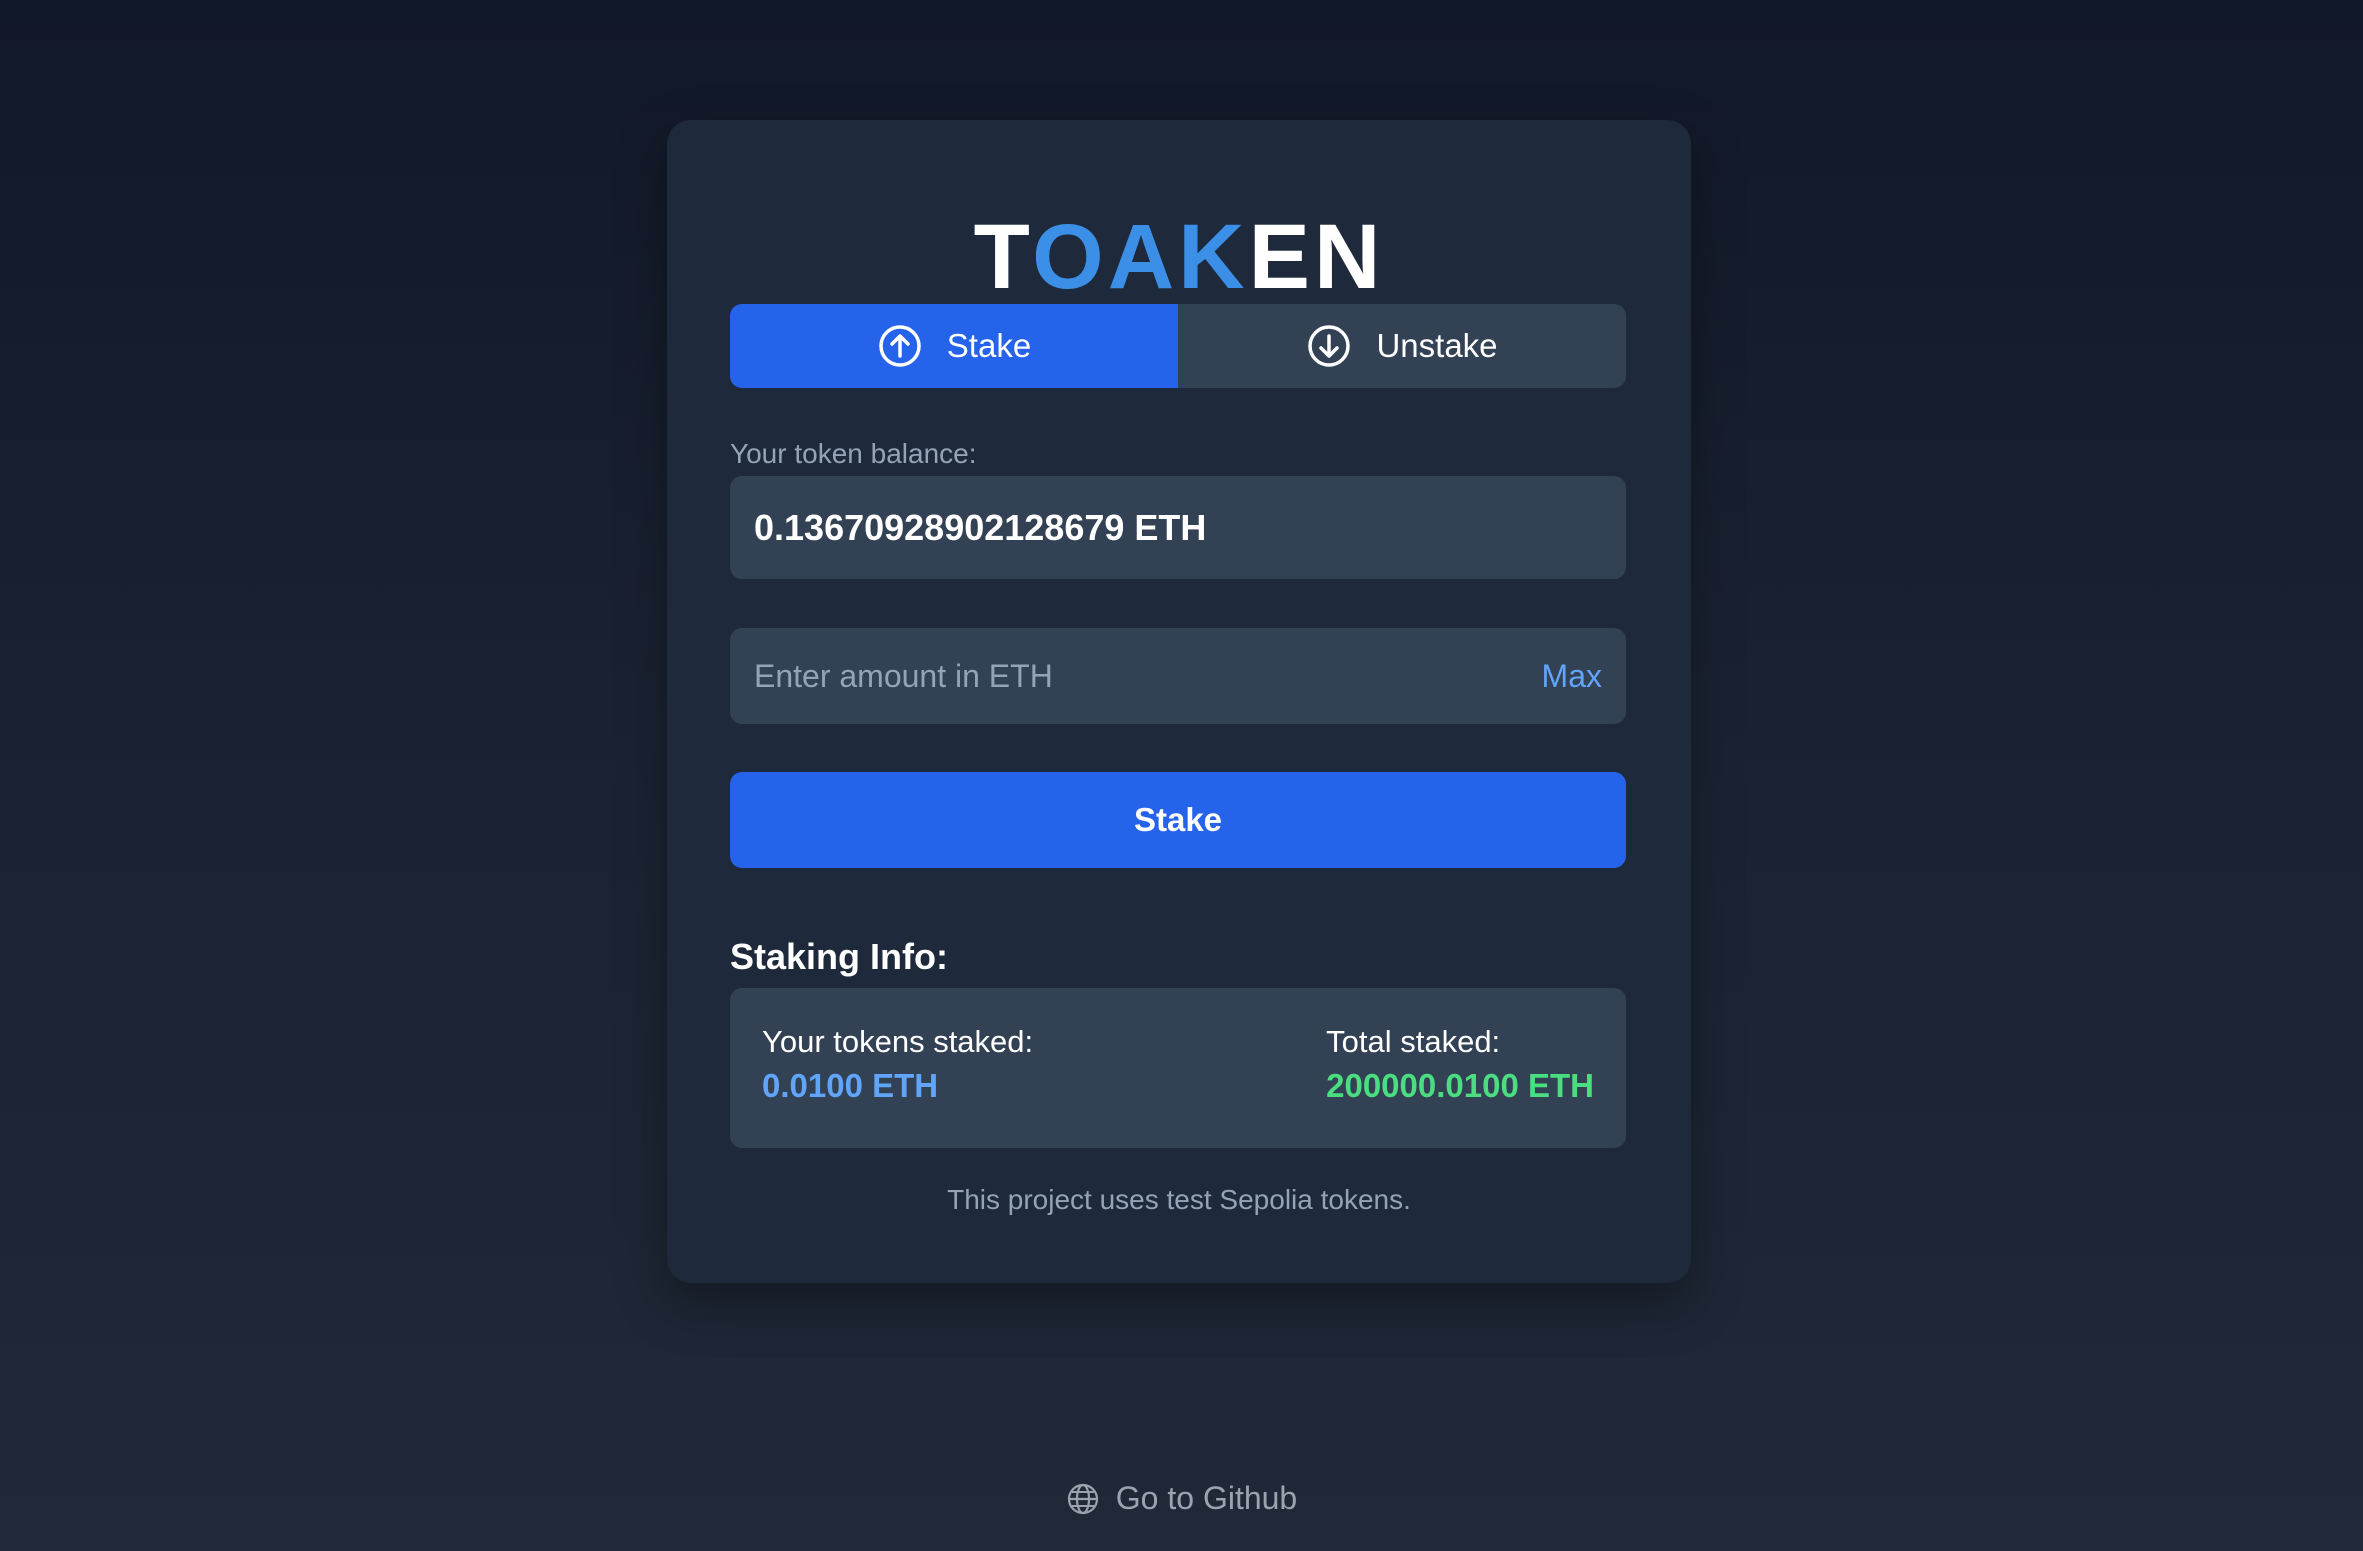 The image size is (2363, 1551). I want to click on arrow-down-circle-icon, so click(1329, 346).